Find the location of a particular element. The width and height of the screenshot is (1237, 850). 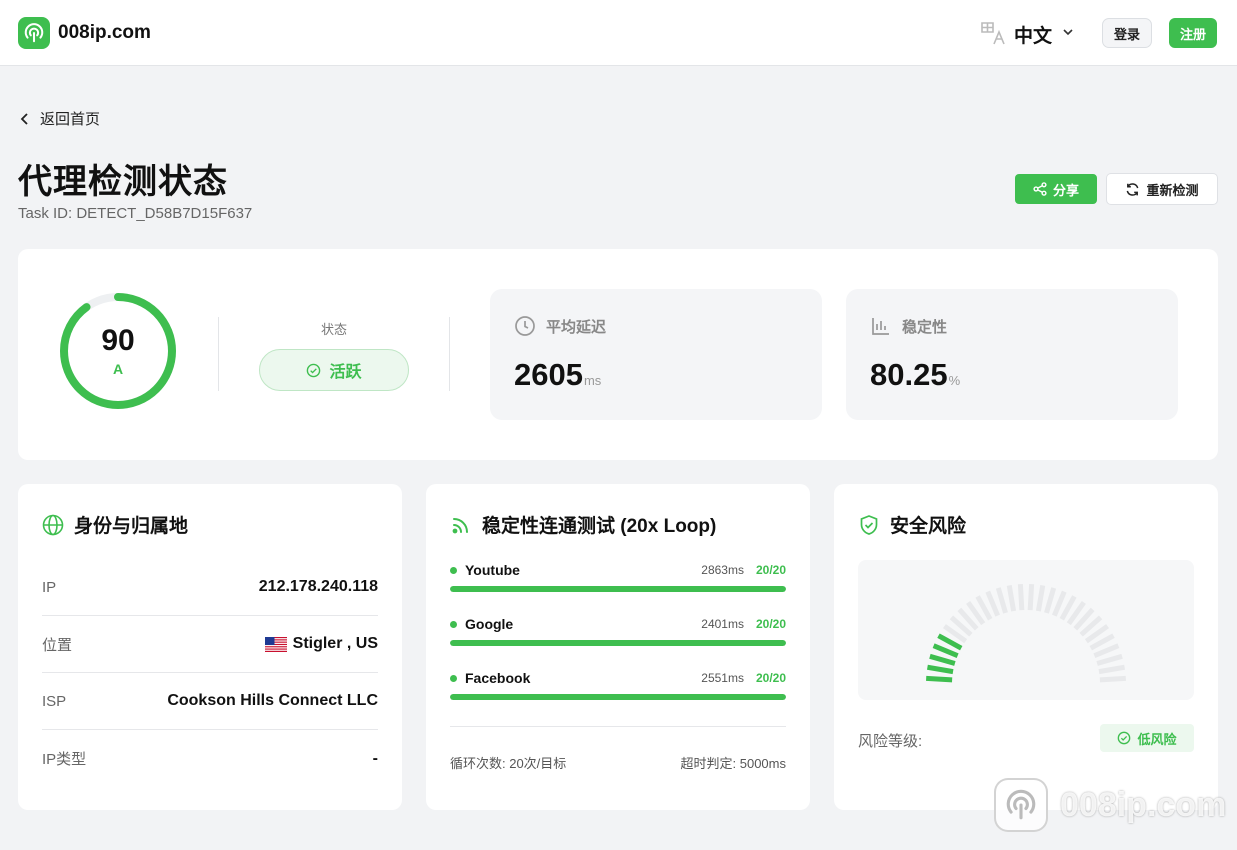

risk-level-label: 风险等级: is located at coordinates (890, 741).